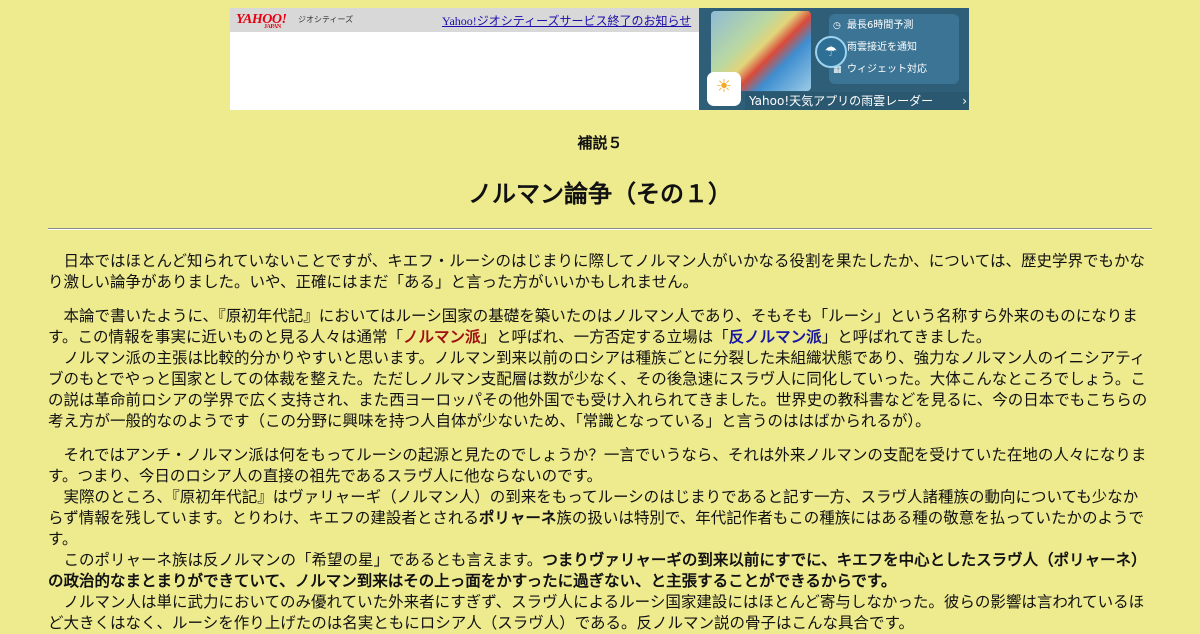 The height and width of the screenshot is (634, 1200). I want to click on polyane-term: ポリャーネ, so click(517, 518).